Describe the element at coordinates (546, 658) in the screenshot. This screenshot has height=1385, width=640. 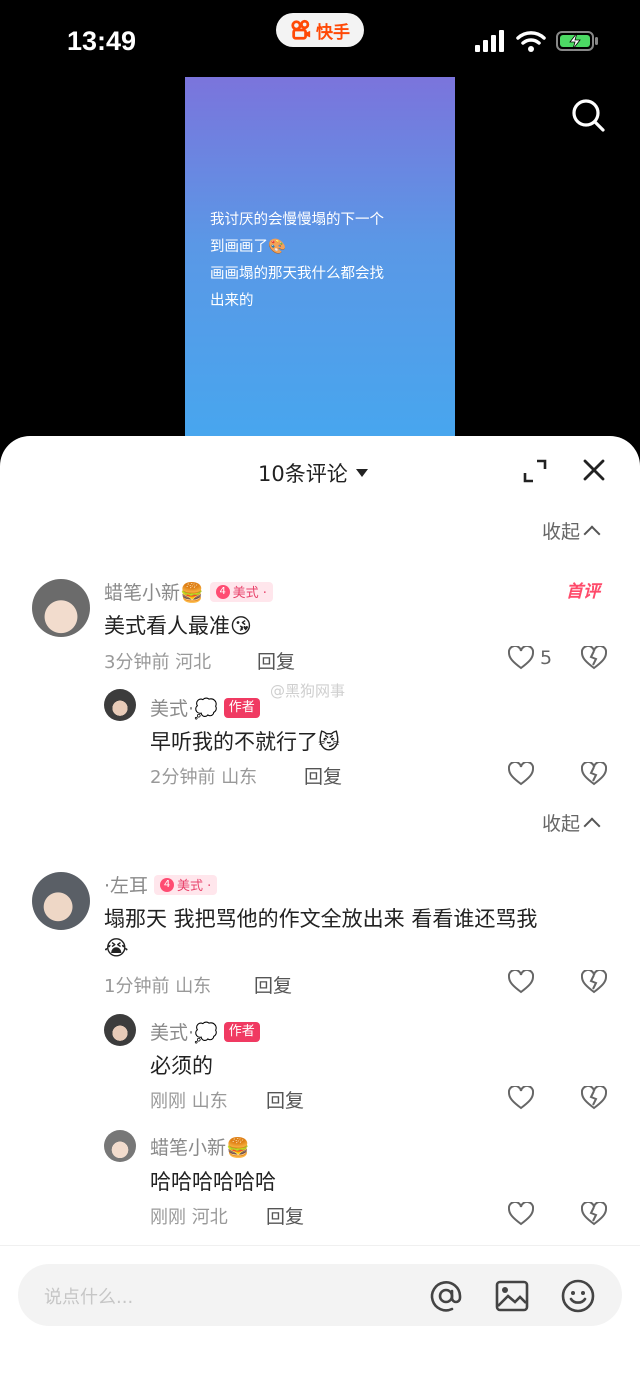
I see `like-count: 5` at that location.